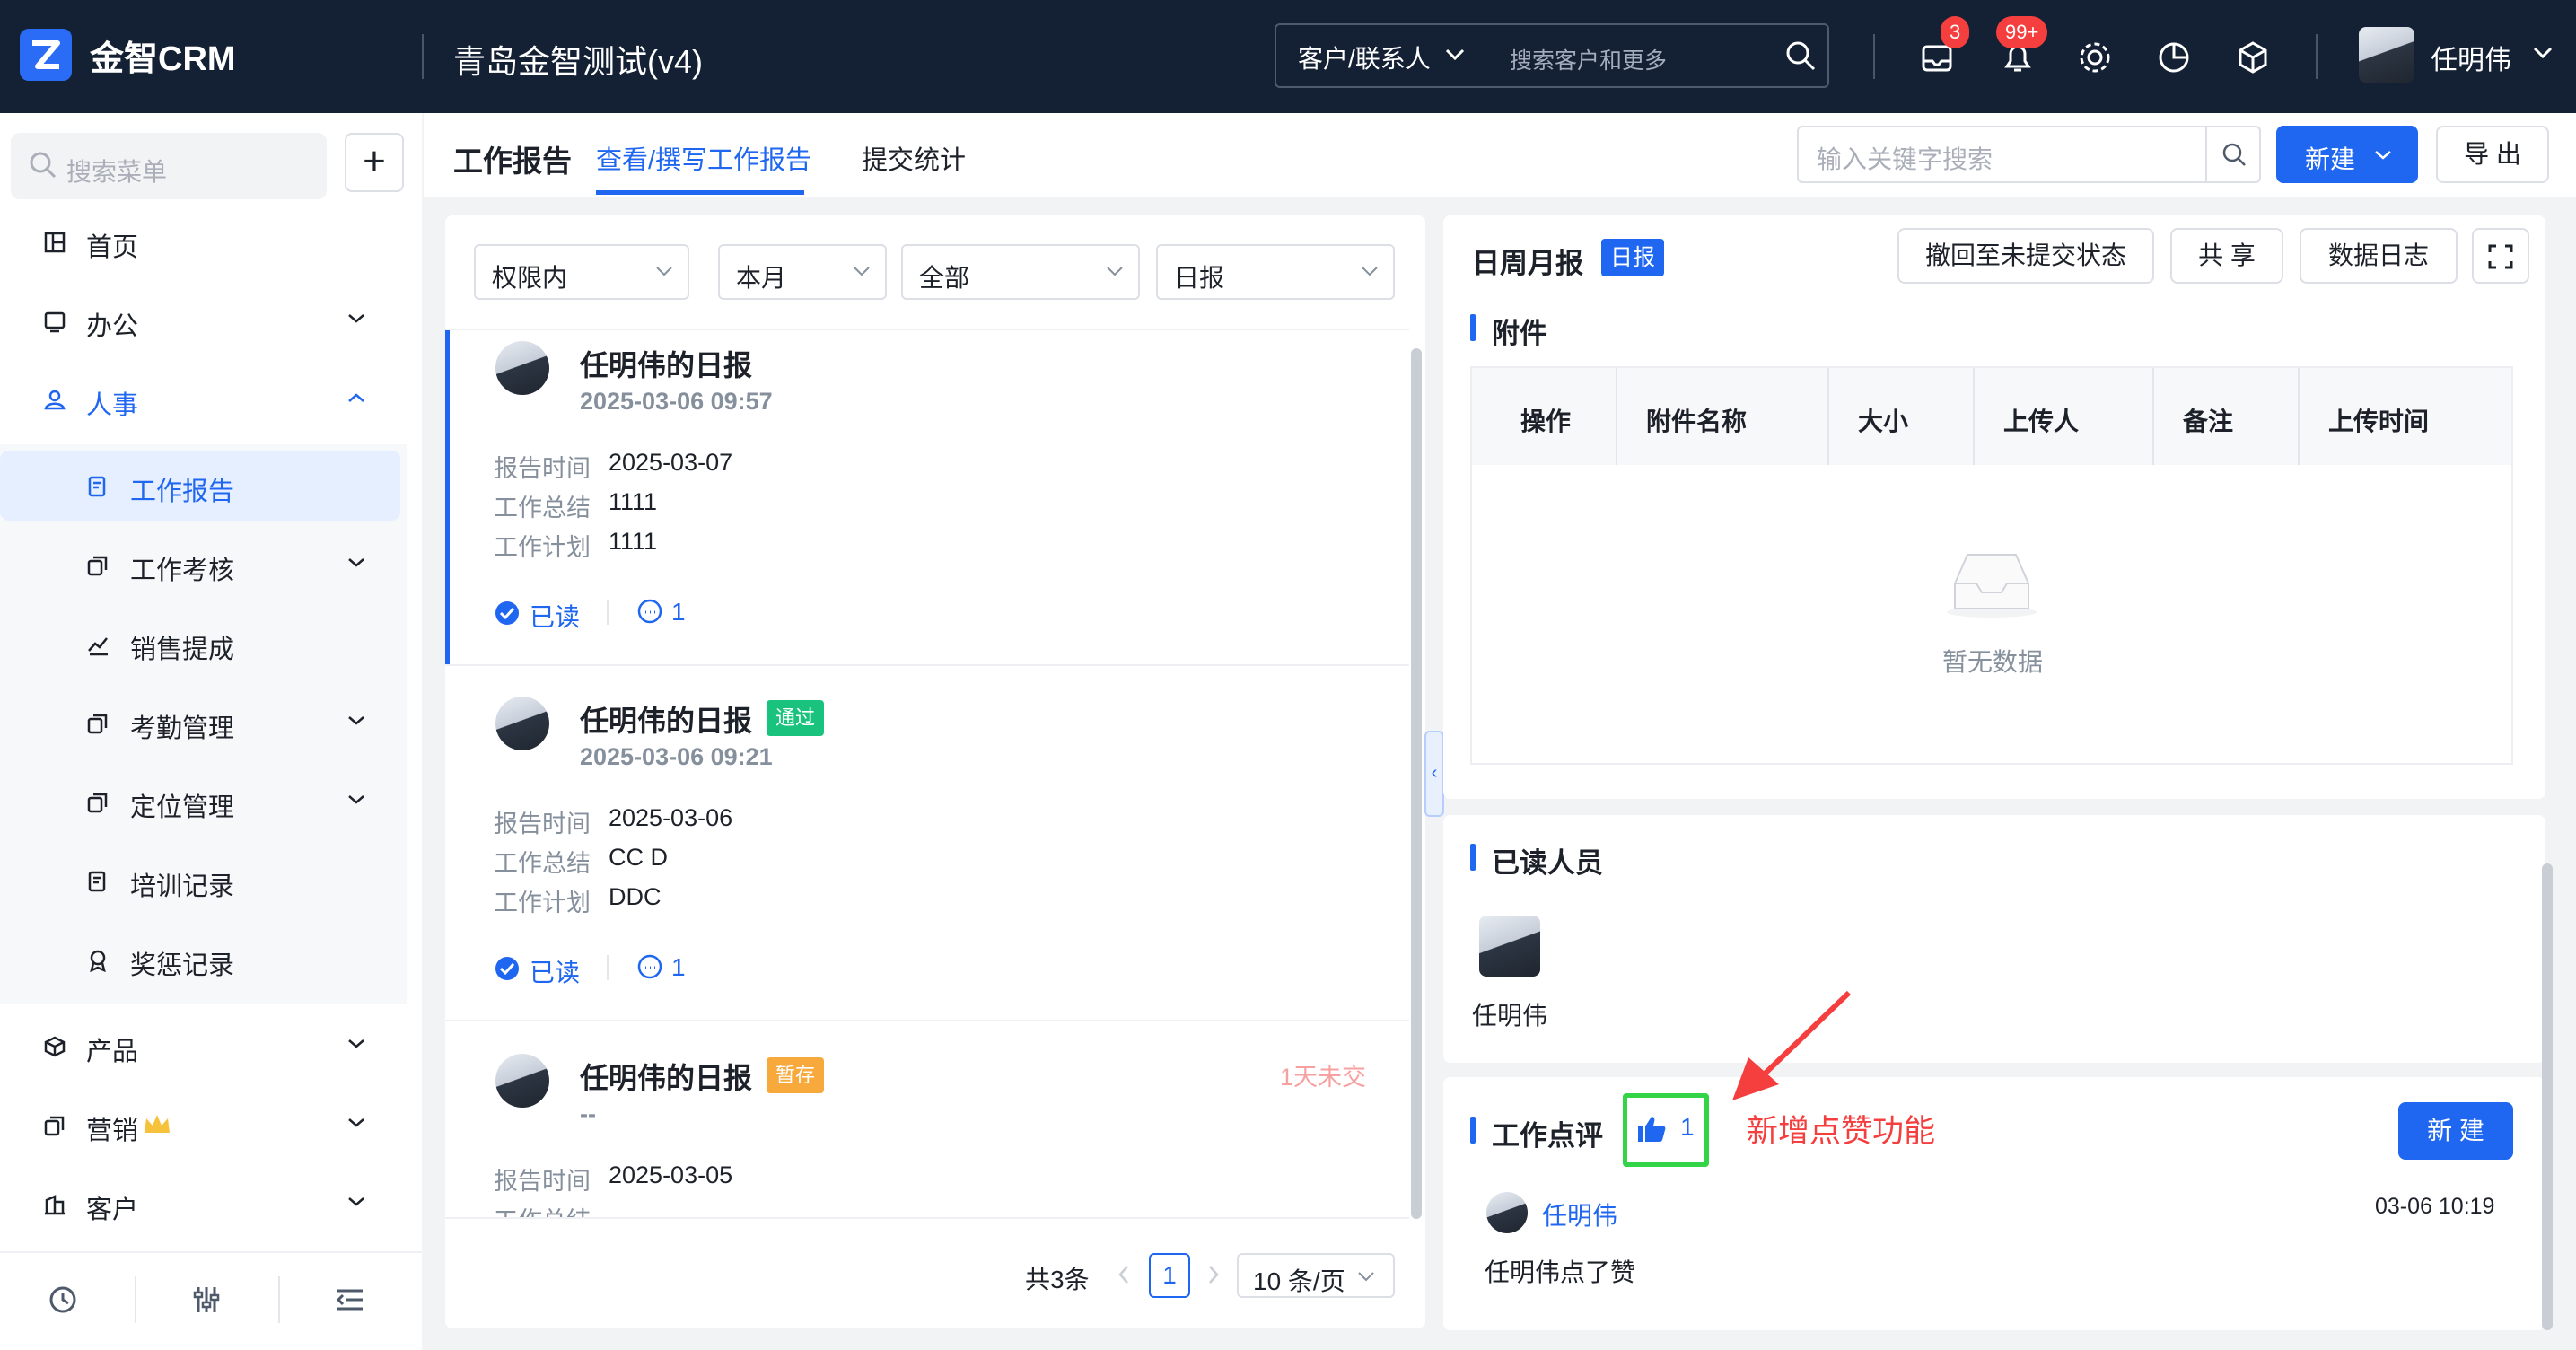 This screenshot has width=2576, height=1350. What do you see at coordinates (1666, 1130) in the screenshot?
I see `like-highlight-box` at bounding box center [1666, 1130].